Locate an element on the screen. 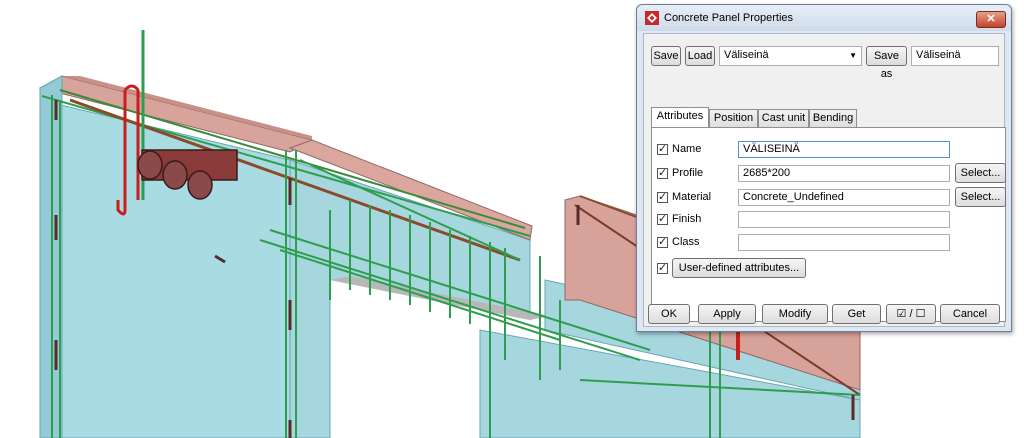 This screenshot has width=1024, height=438. chevron-down-icon: ▼ is located at coordinates (853, 55).